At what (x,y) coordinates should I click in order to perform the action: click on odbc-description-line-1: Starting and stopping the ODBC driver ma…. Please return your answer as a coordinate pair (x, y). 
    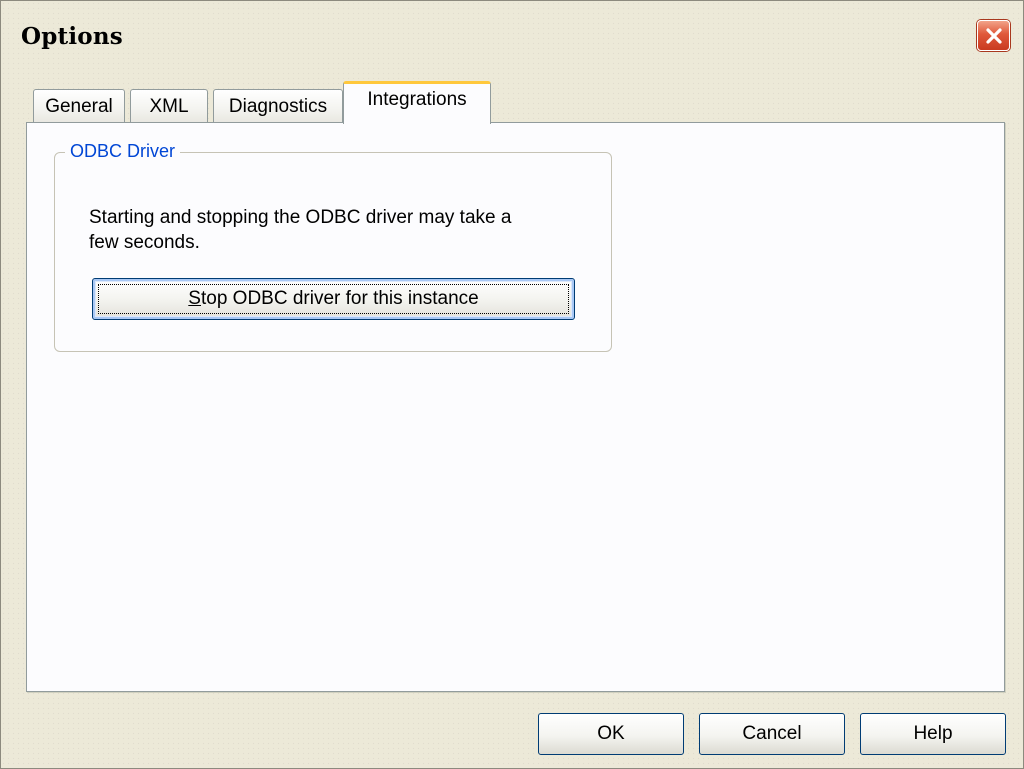
    Looking at the image, I should click on (300, 217).